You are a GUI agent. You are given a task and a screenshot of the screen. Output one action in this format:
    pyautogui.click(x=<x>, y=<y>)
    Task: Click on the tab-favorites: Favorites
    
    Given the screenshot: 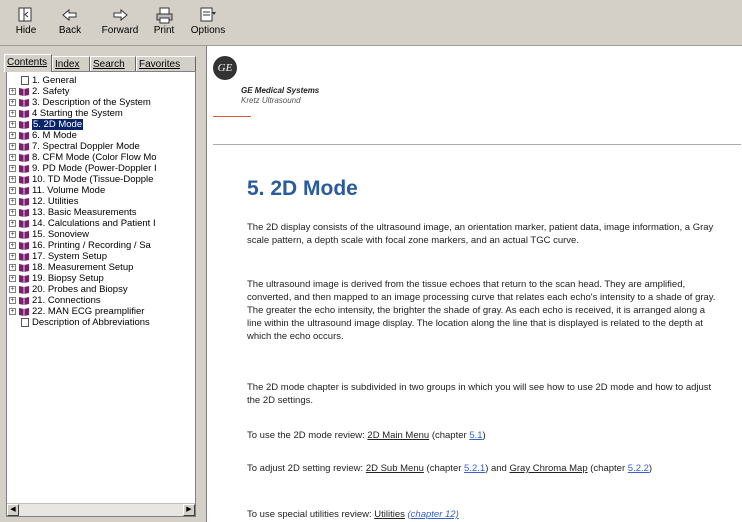 What is the action you would take?
    pyautogui.click(x=166, y=63)
    